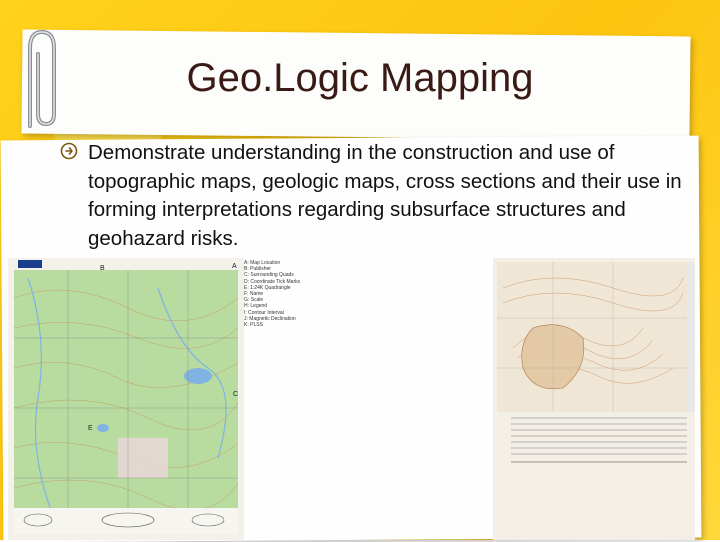 The image size is (720, 542). I want to click on map-letter: B, so click(102, 268).